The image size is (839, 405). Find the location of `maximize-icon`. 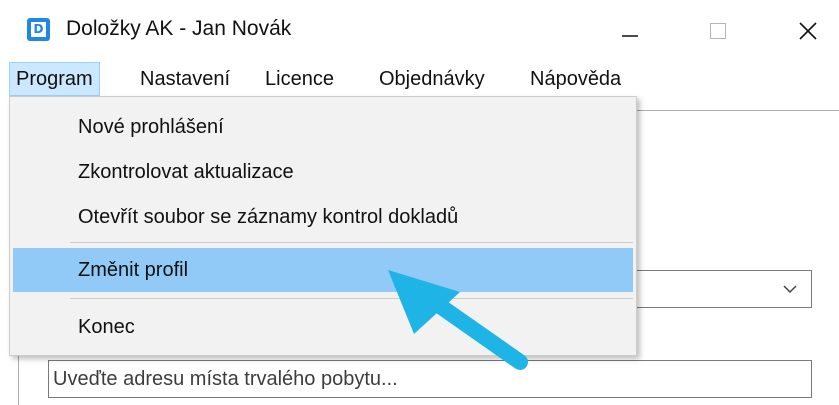

maximize-icon is located at coordinates (718, 31).